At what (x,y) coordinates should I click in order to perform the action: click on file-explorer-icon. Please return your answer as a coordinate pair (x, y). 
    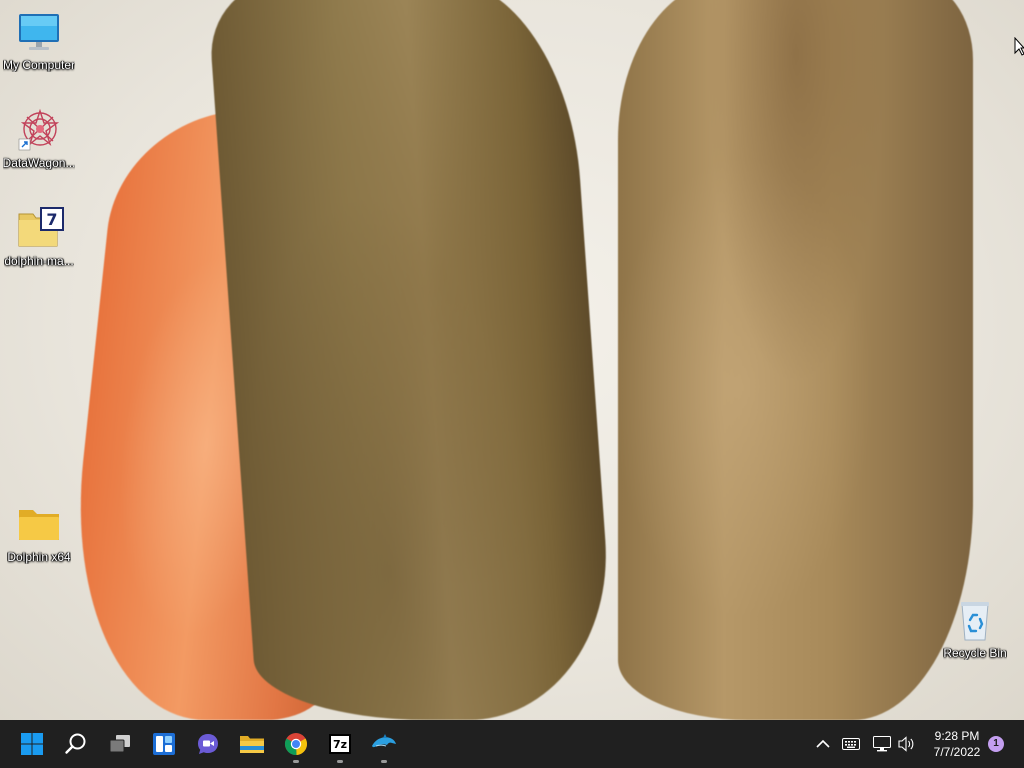
    Looking at the image, I should click on (252, 744).